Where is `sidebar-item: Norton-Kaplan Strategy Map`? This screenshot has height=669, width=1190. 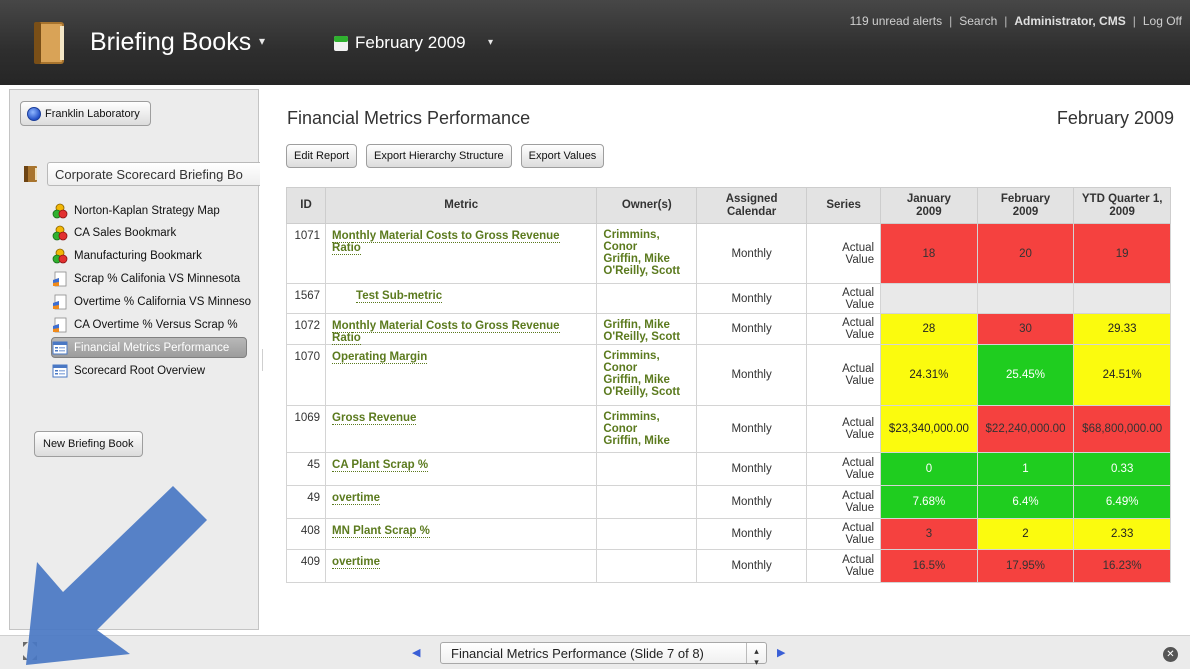 sidebar-item: Norton-Kaplan Strategy Map is located at coordinates (156, 210).